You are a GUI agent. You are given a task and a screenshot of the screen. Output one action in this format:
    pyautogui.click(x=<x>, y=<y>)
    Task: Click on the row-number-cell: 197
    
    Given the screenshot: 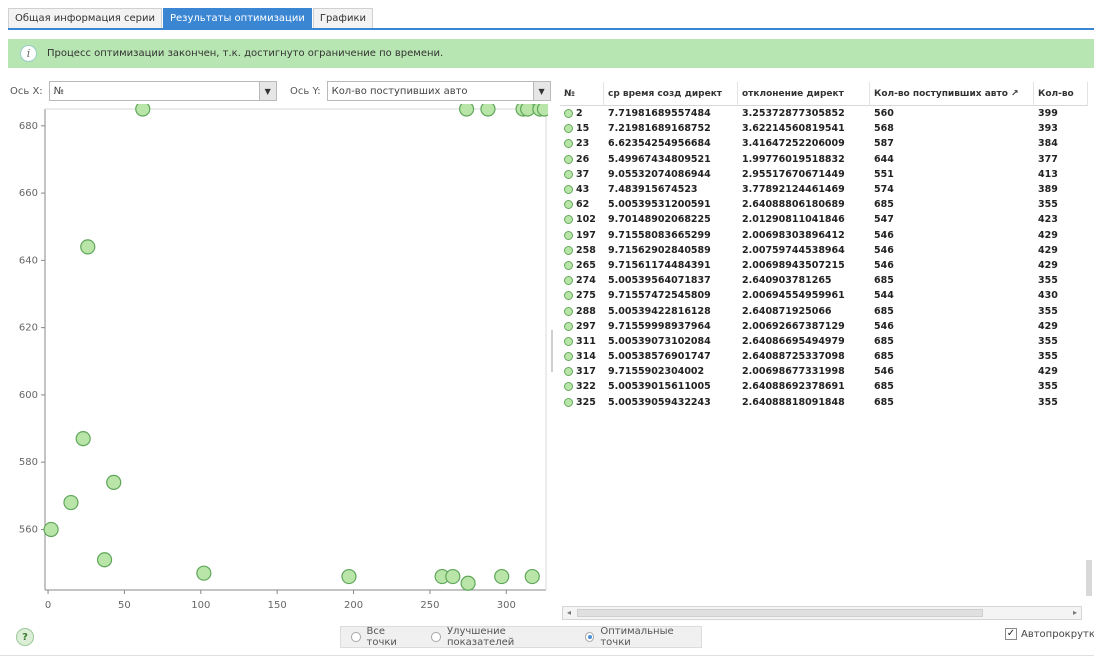 What is the action you would take?
    pyautogui.click(x=582, y=235)
    